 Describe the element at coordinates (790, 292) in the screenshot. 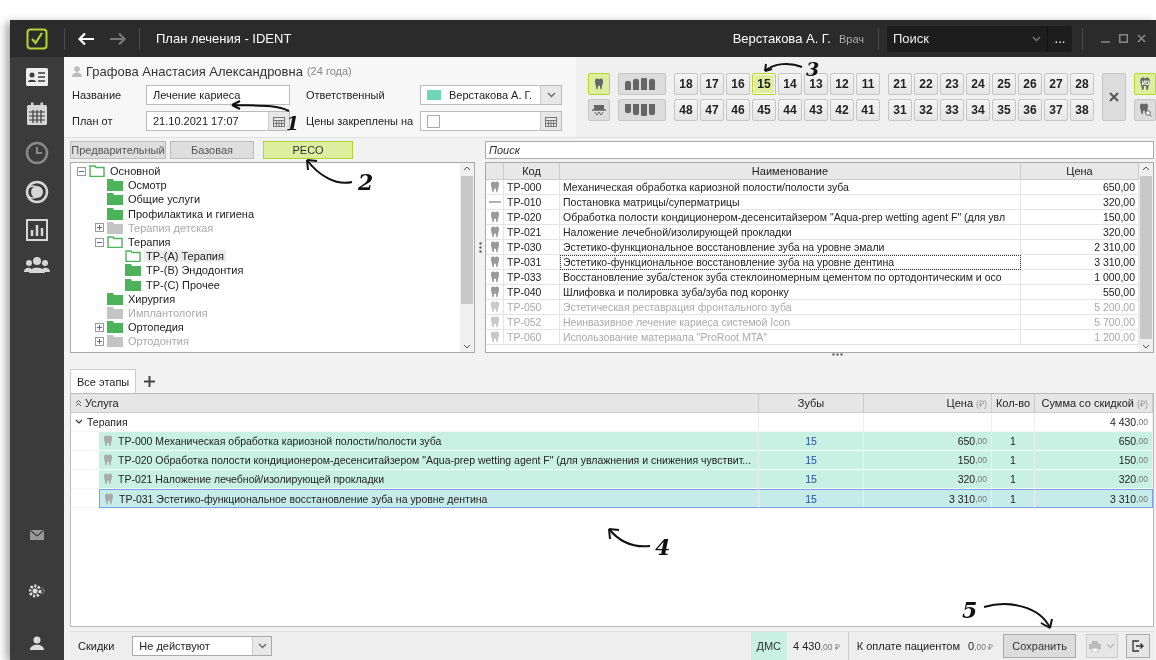

I see `table-cell: Шлифовка и полировка зуба/зуба под коронку` at that location.